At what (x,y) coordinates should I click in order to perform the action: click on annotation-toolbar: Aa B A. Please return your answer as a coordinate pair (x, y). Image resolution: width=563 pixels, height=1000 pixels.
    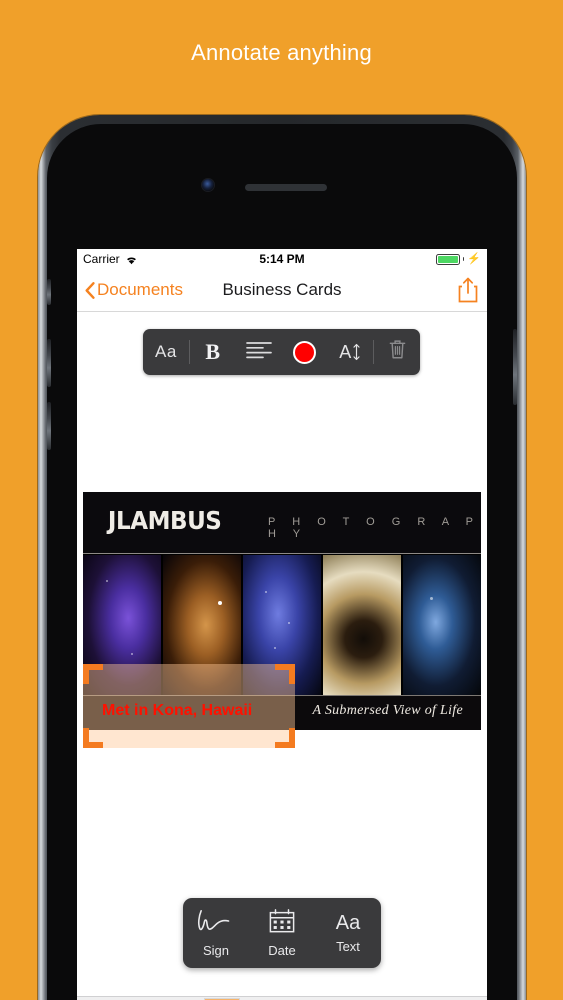
    Looking at the image, I should click on (281, 352).